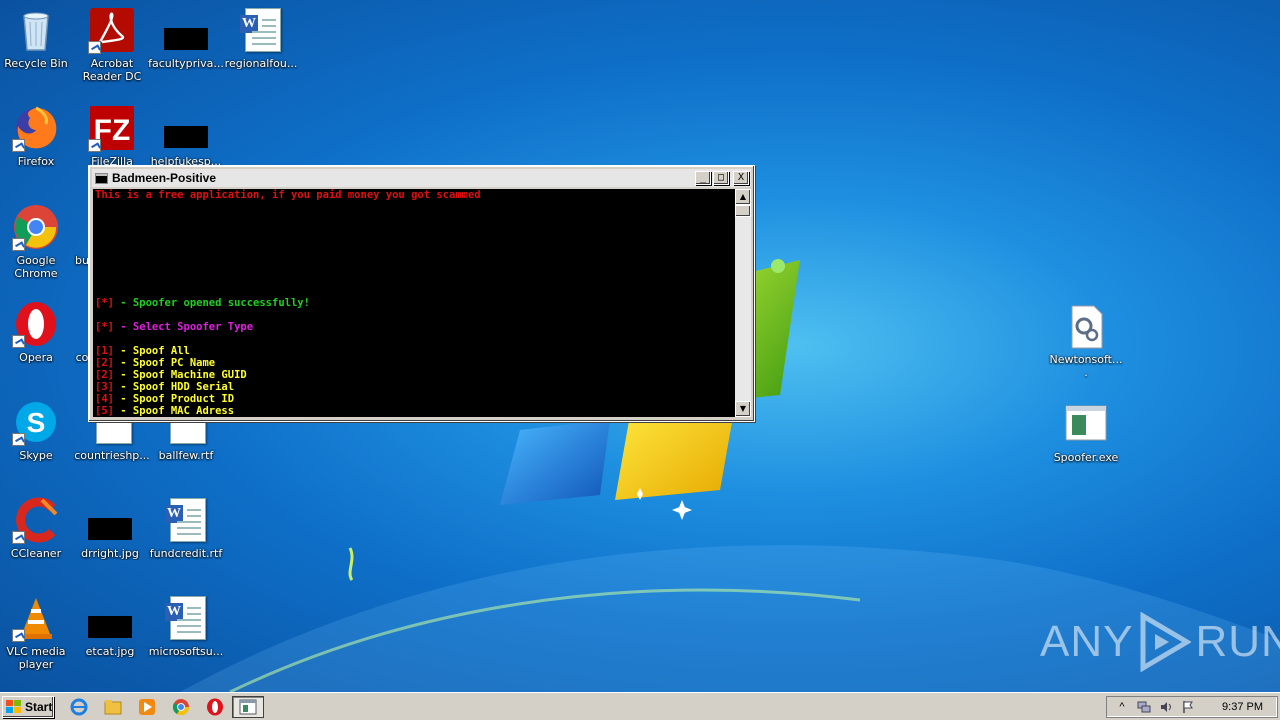 Image resolution: width=1280 pixels, height=720 pixels. I want to click on console-line: [*] - Spoofer opened successfully!, so click(414, 303).